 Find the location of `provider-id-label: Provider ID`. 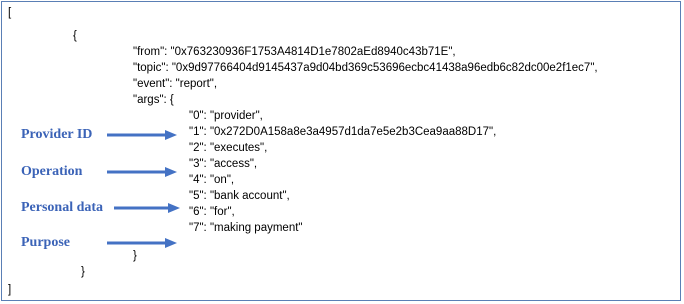

provider-id-label: Provider ID is located at coordinates (57, 134).